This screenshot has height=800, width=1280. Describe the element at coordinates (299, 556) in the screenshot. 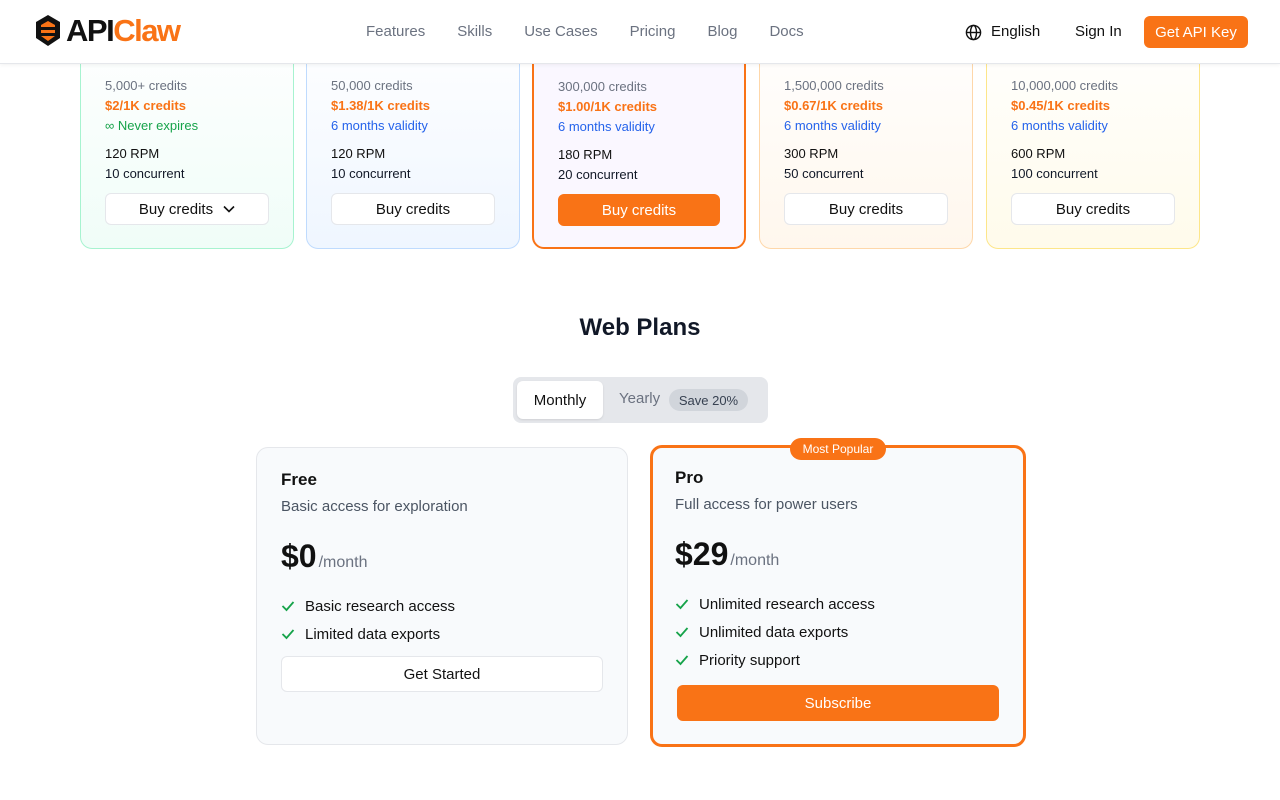

I see `price-amount: $0` at that location.